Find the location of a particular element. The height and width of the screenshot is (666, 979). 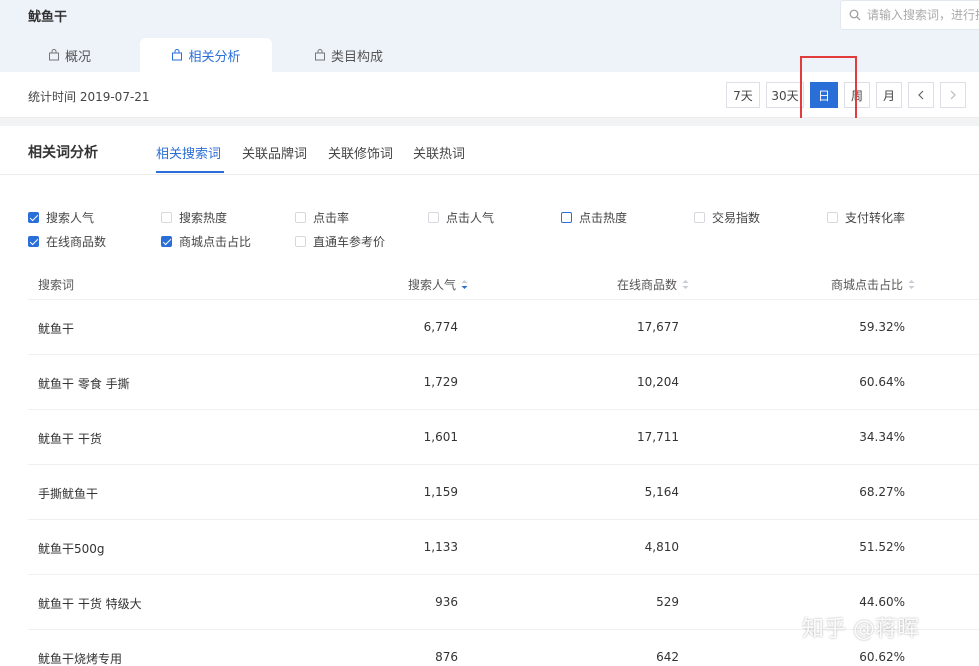

table-row: 鱿鱼干 零食 手撕 1,729 10,204 60.64% is located at coordinates (503, 382).